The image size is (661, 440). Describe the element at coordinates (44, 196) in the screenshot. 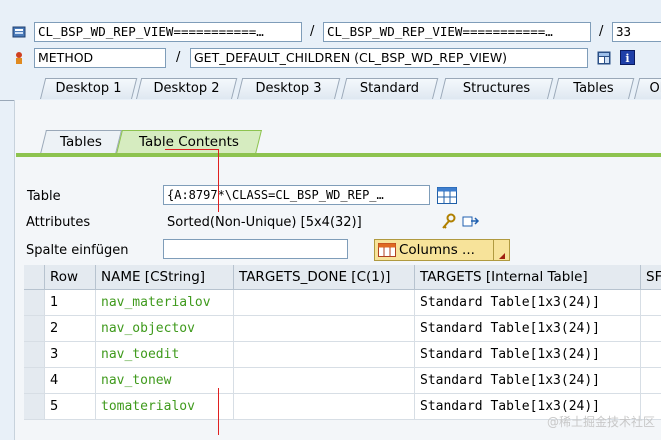

I see `table-label: Table` at that location.